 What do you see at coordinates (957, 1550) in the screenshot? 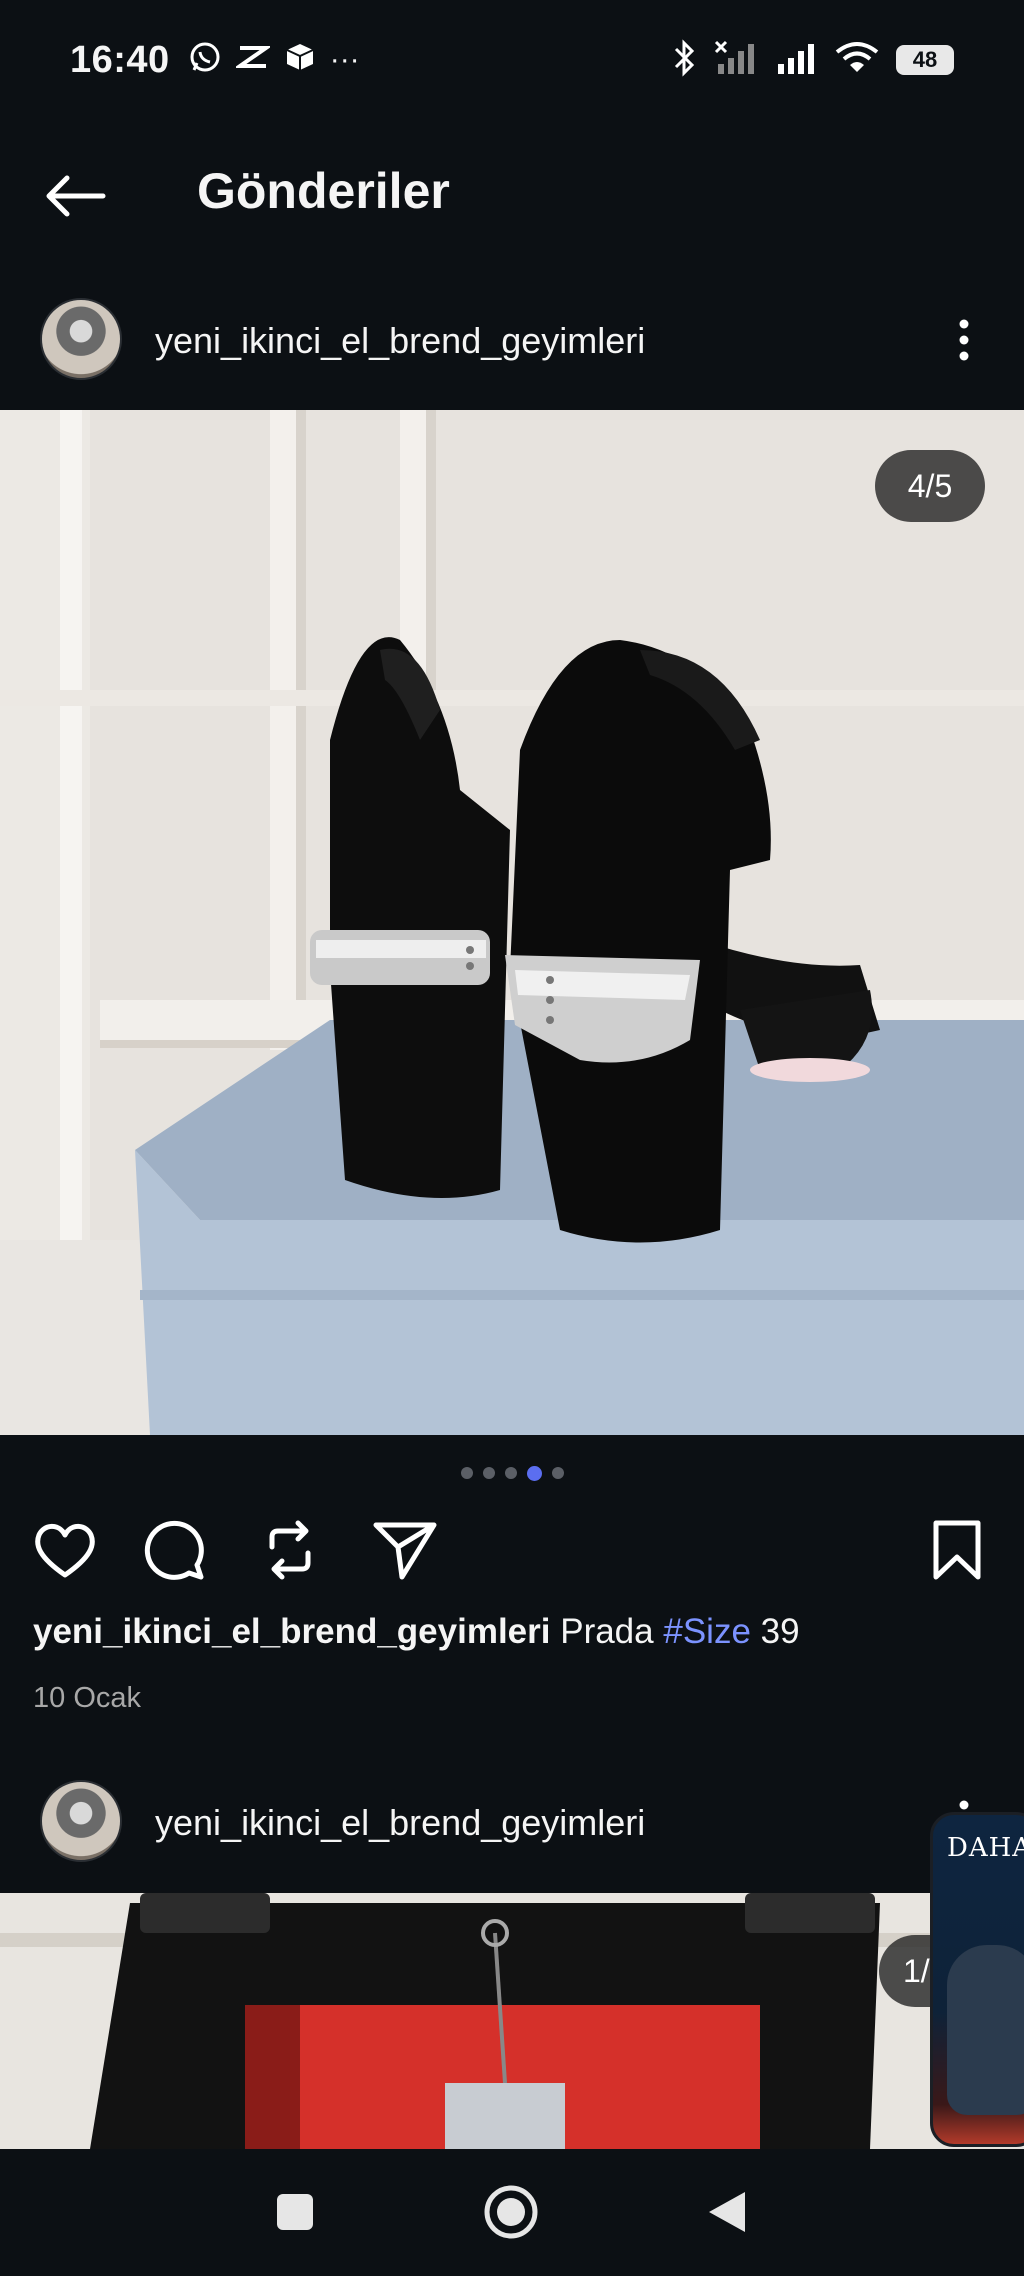
I see `bookmark-icon` at bounding box center [957, 1550].